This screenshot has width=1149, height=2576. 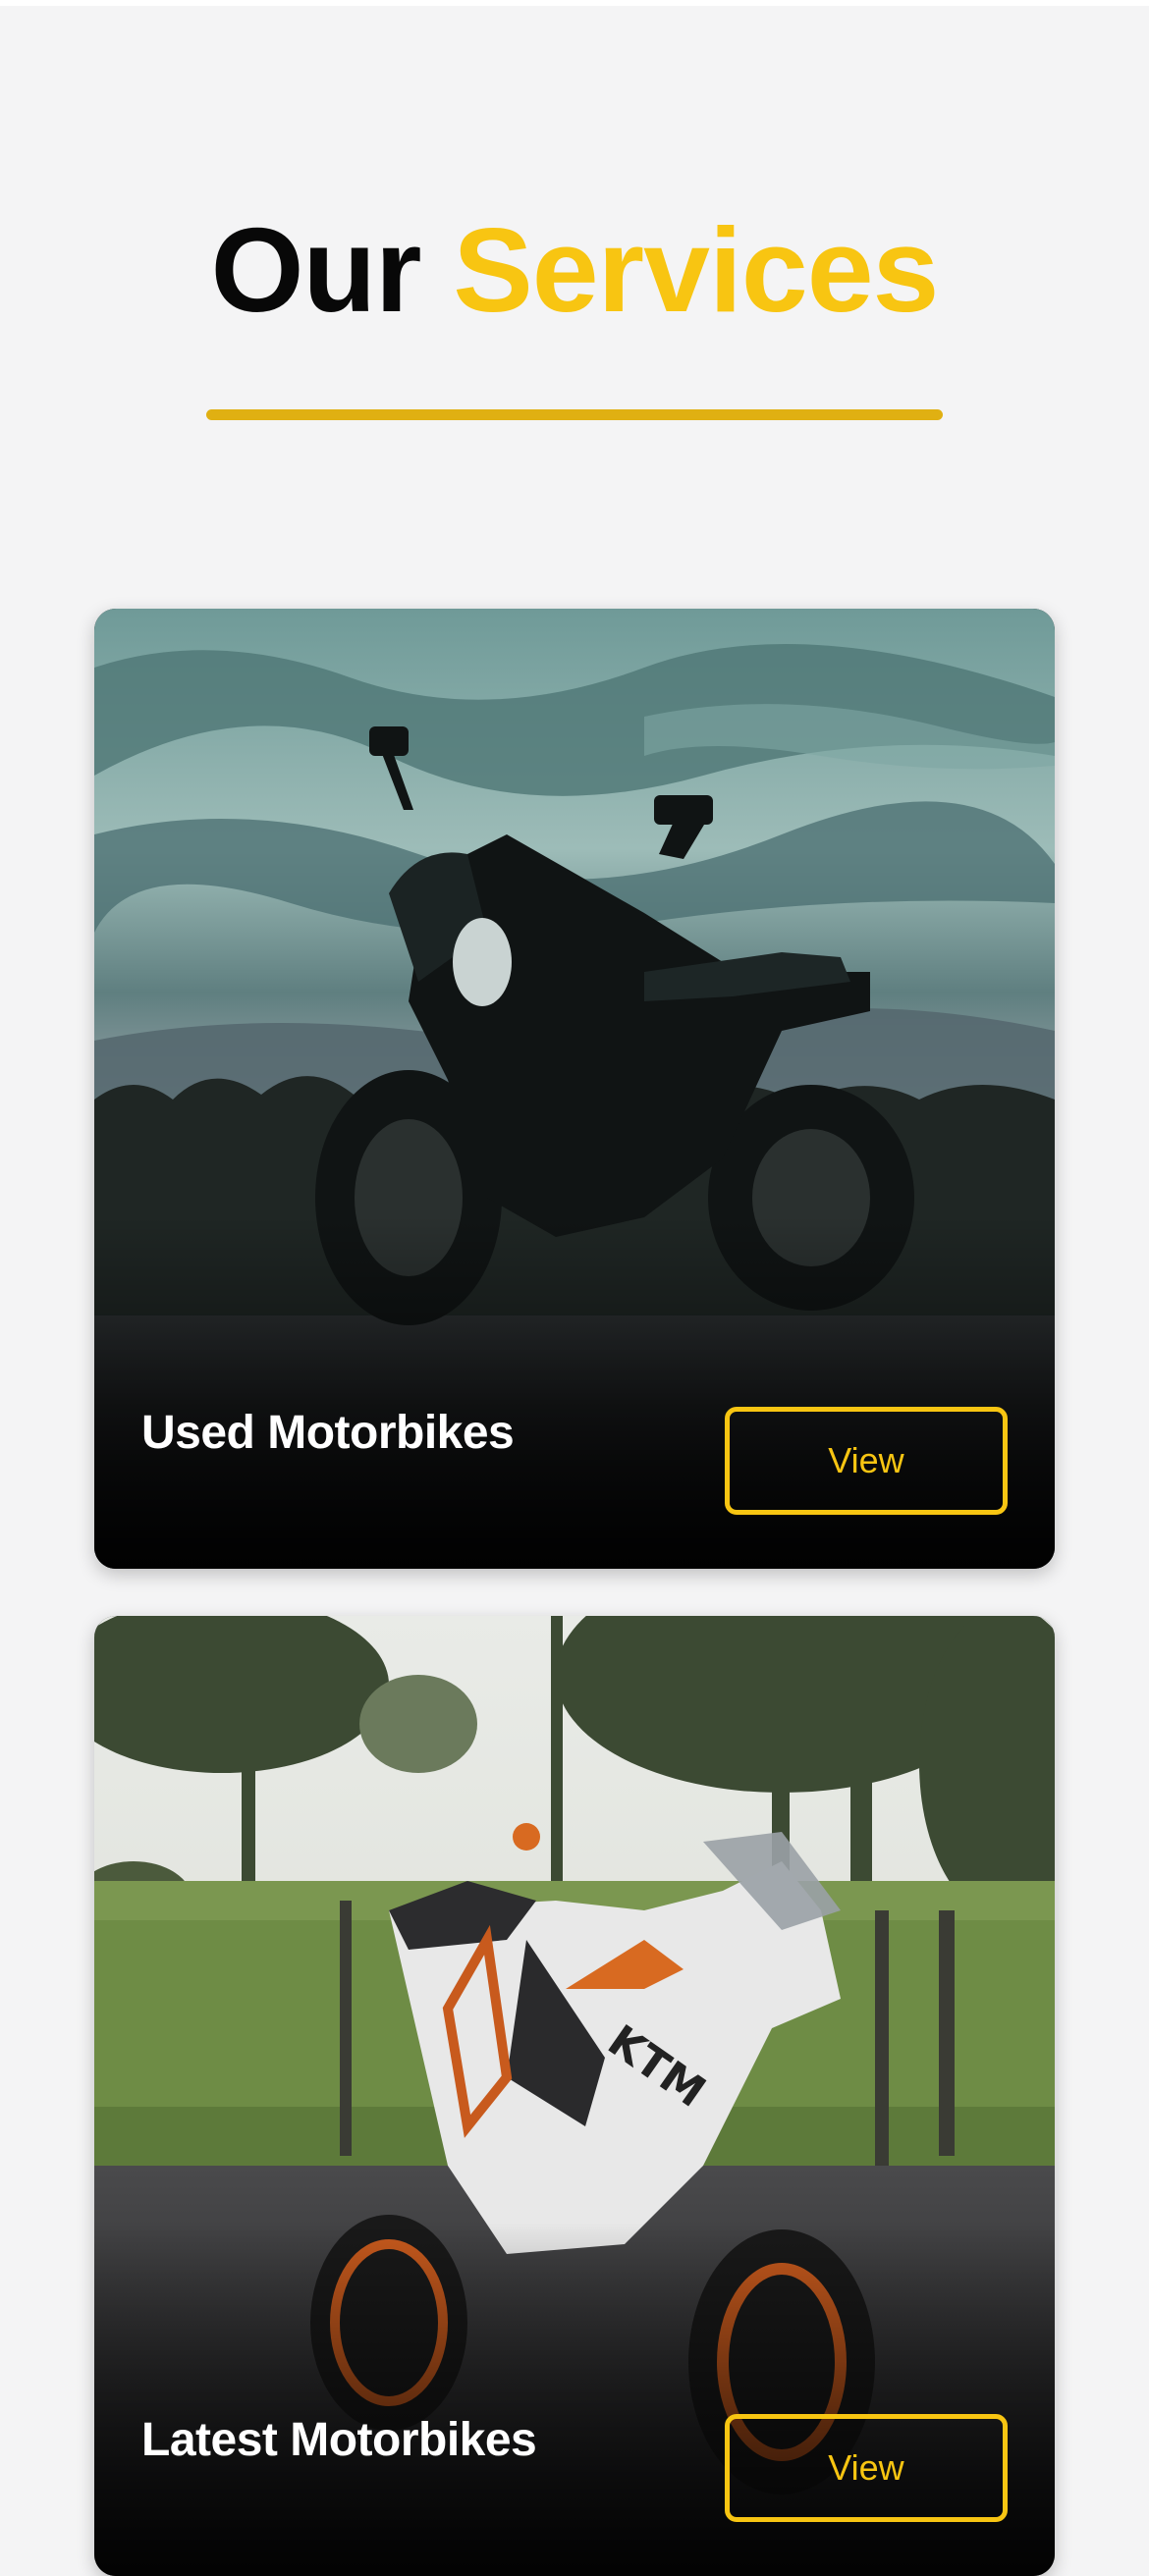 I want to click on title-underline, so click(x=574, y=414).